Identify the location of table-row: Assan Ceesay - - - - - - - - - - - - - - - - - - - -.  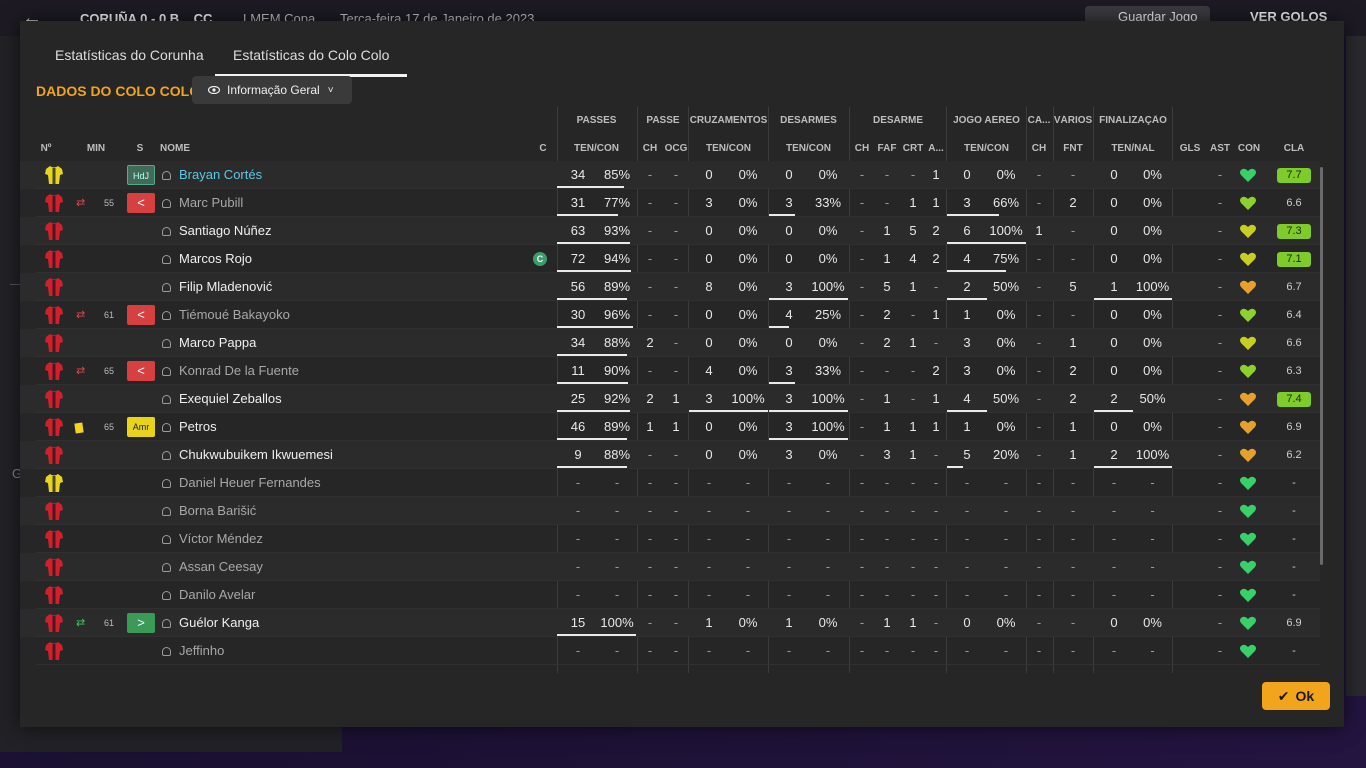
(670, 567).